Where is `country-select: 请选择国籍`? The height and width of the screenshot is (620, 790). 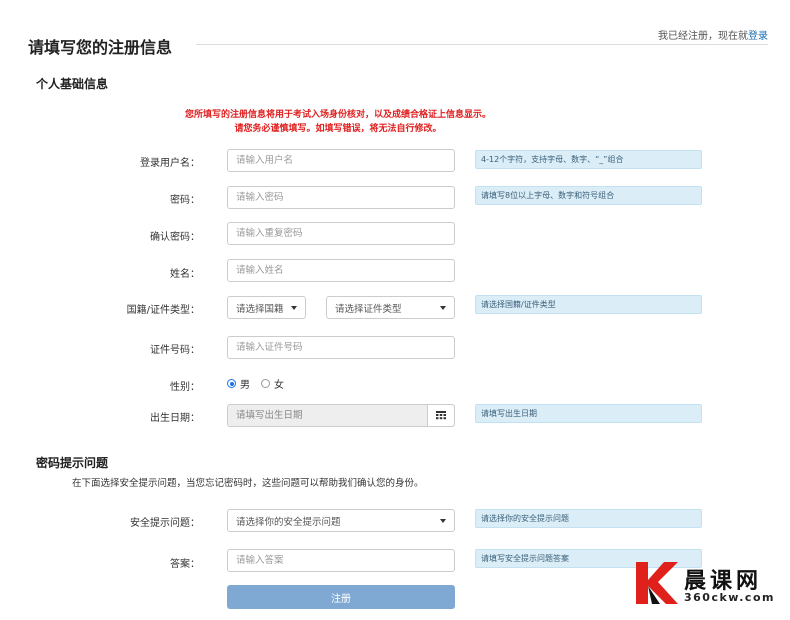 country-select: 请选择国籍 is located at coordinates (266, 307).